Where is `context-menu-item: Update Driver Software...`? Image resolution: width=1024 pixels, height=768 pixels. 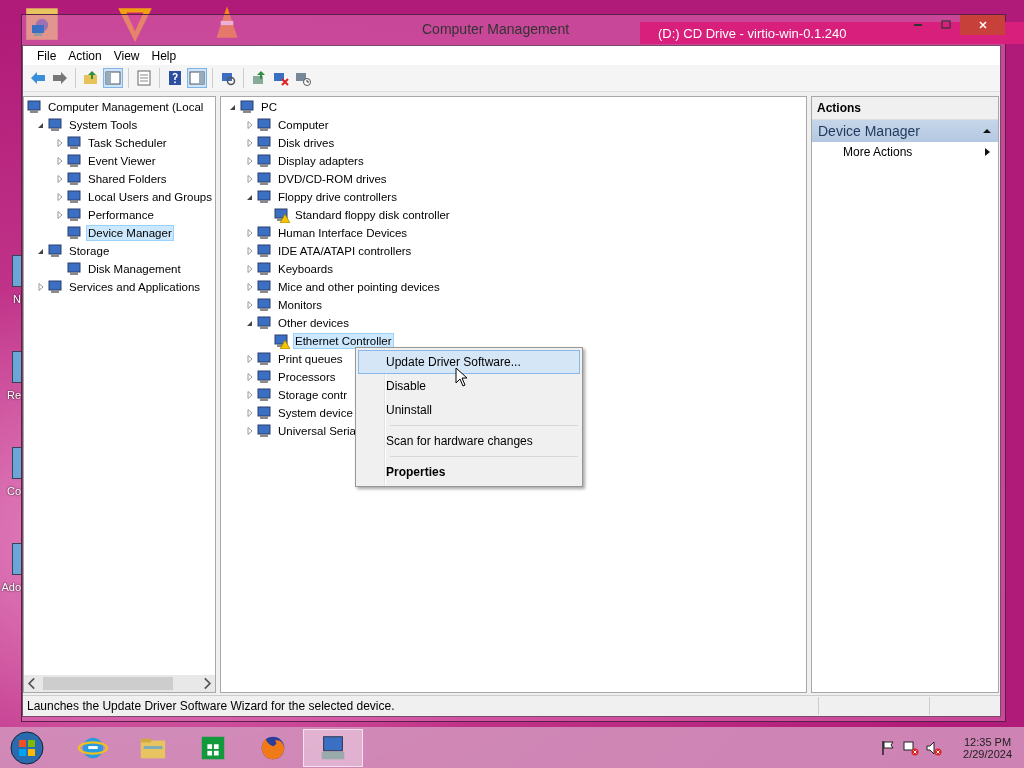
context-menu-item: Update Driver Software... is located at coordinates (469, 362).